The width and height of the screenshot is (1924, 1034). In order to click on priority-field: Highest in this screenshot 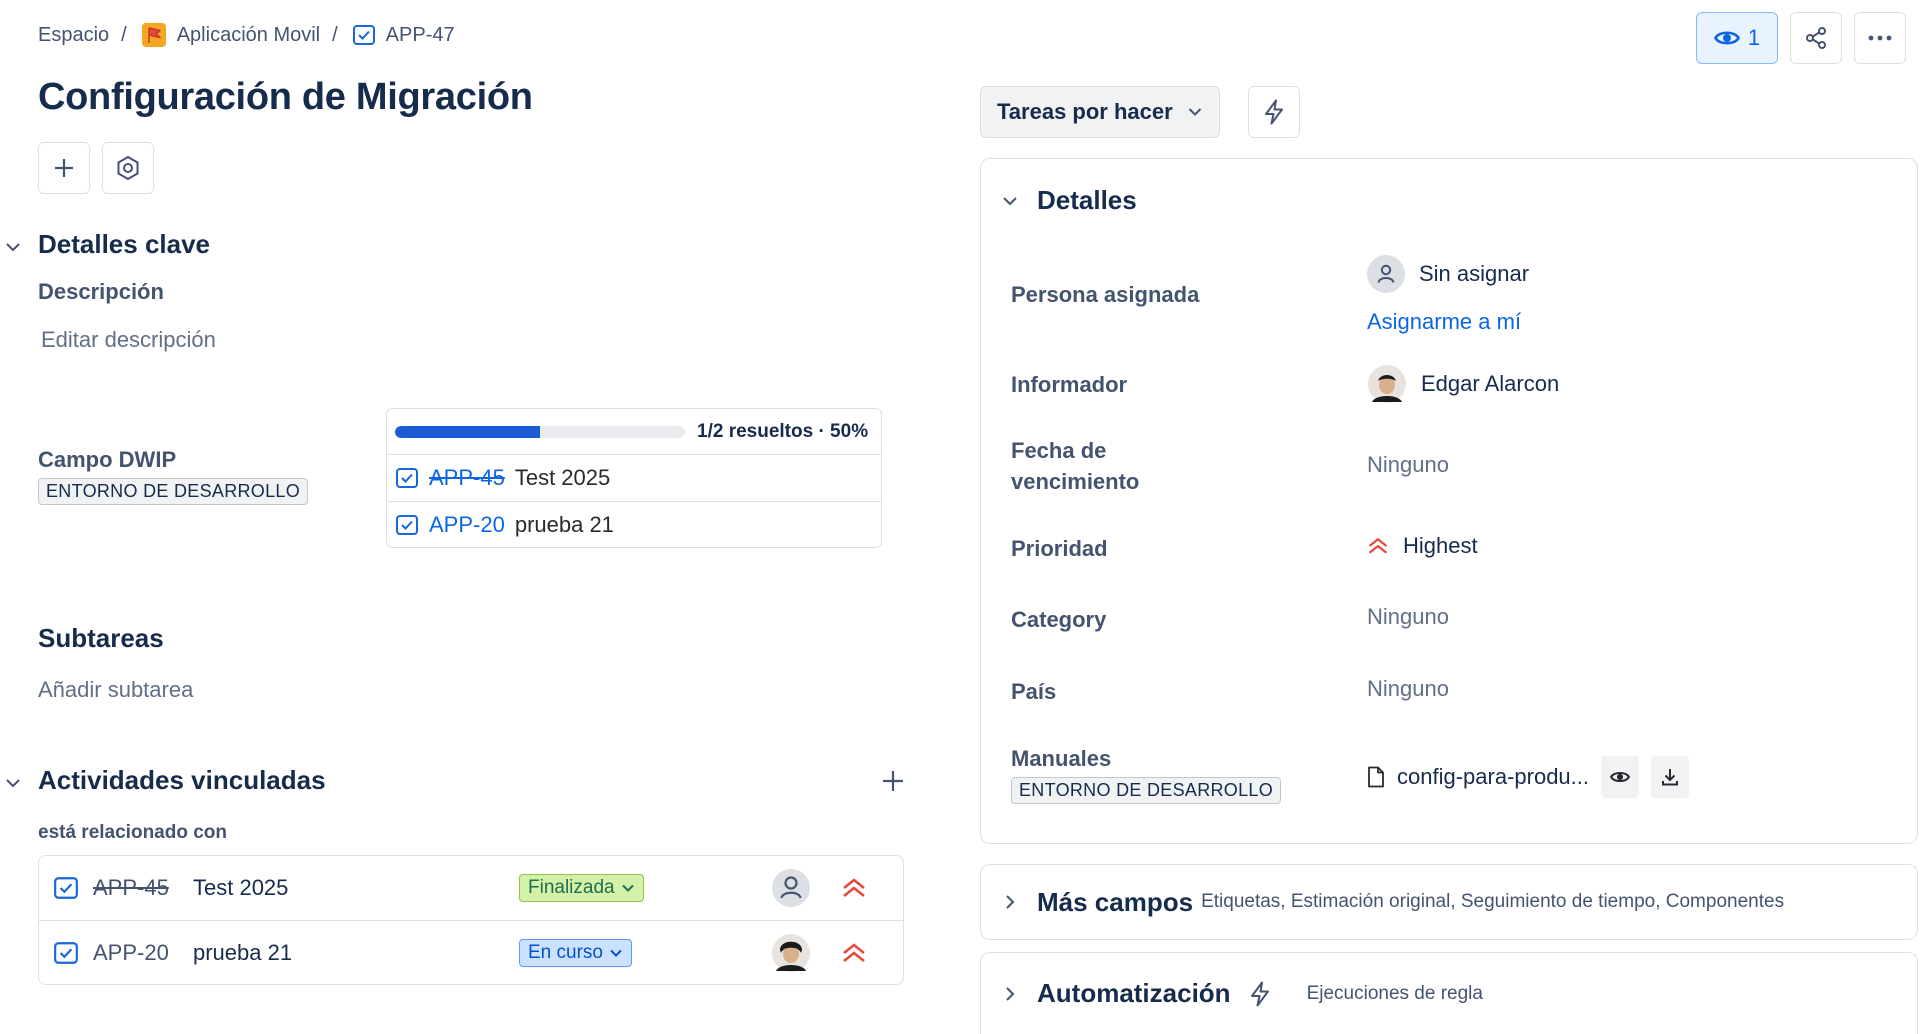, I will do `click(1422, 546)`.